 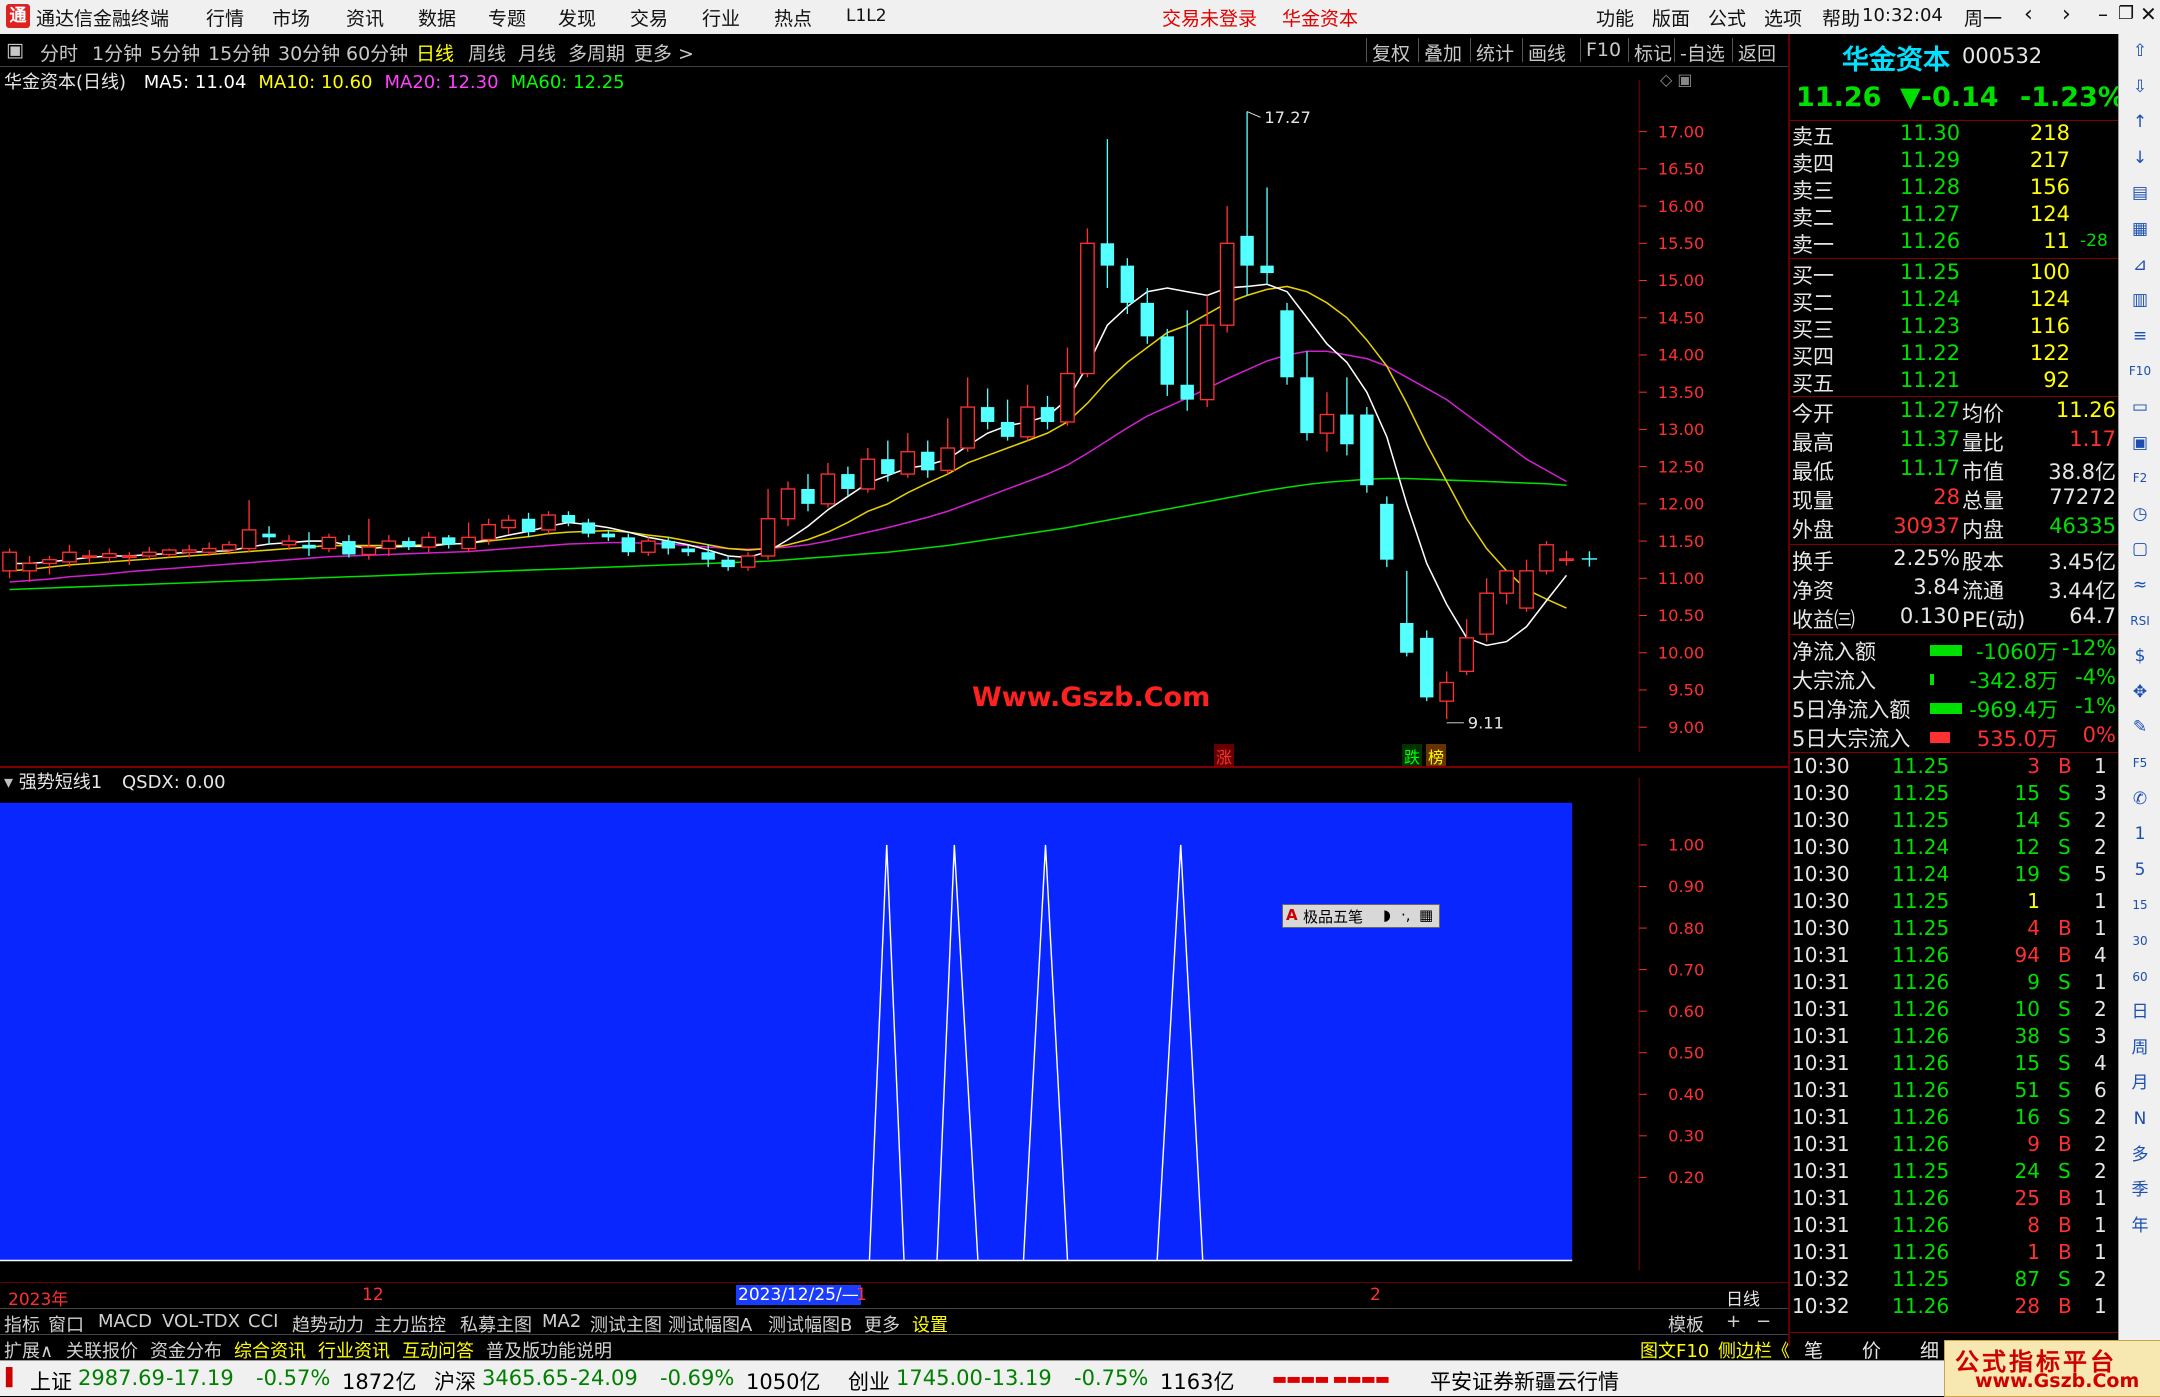 I want to click on side-icon-19: ✎, so click(x=2140, y=727).